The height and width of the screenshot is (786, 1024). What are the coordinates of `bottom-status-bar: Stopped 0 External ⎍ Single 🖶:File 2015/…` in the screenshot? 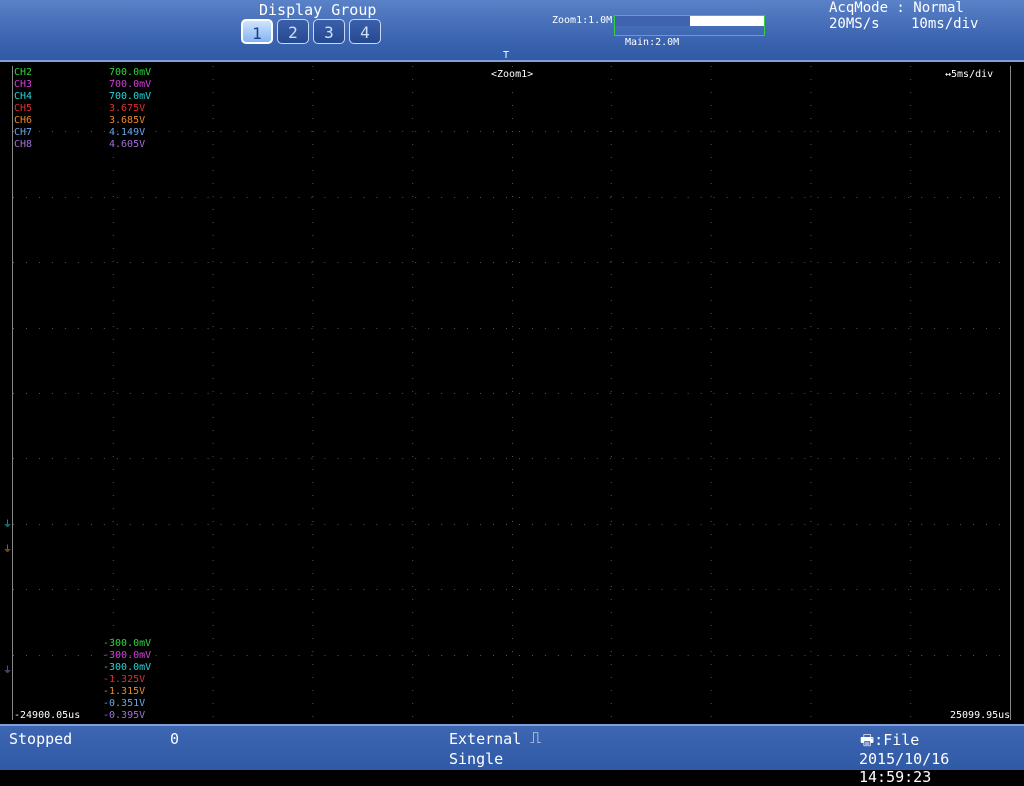 It's located at (512, 755).